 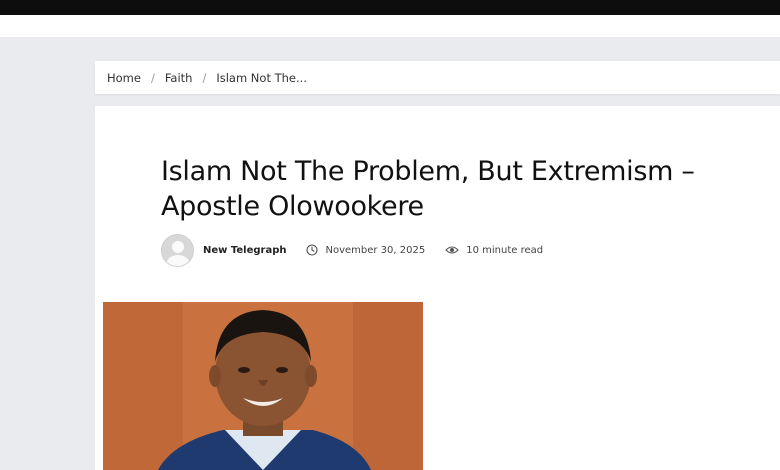 I want to click on site-header-strip, so click(x=390, y=26).